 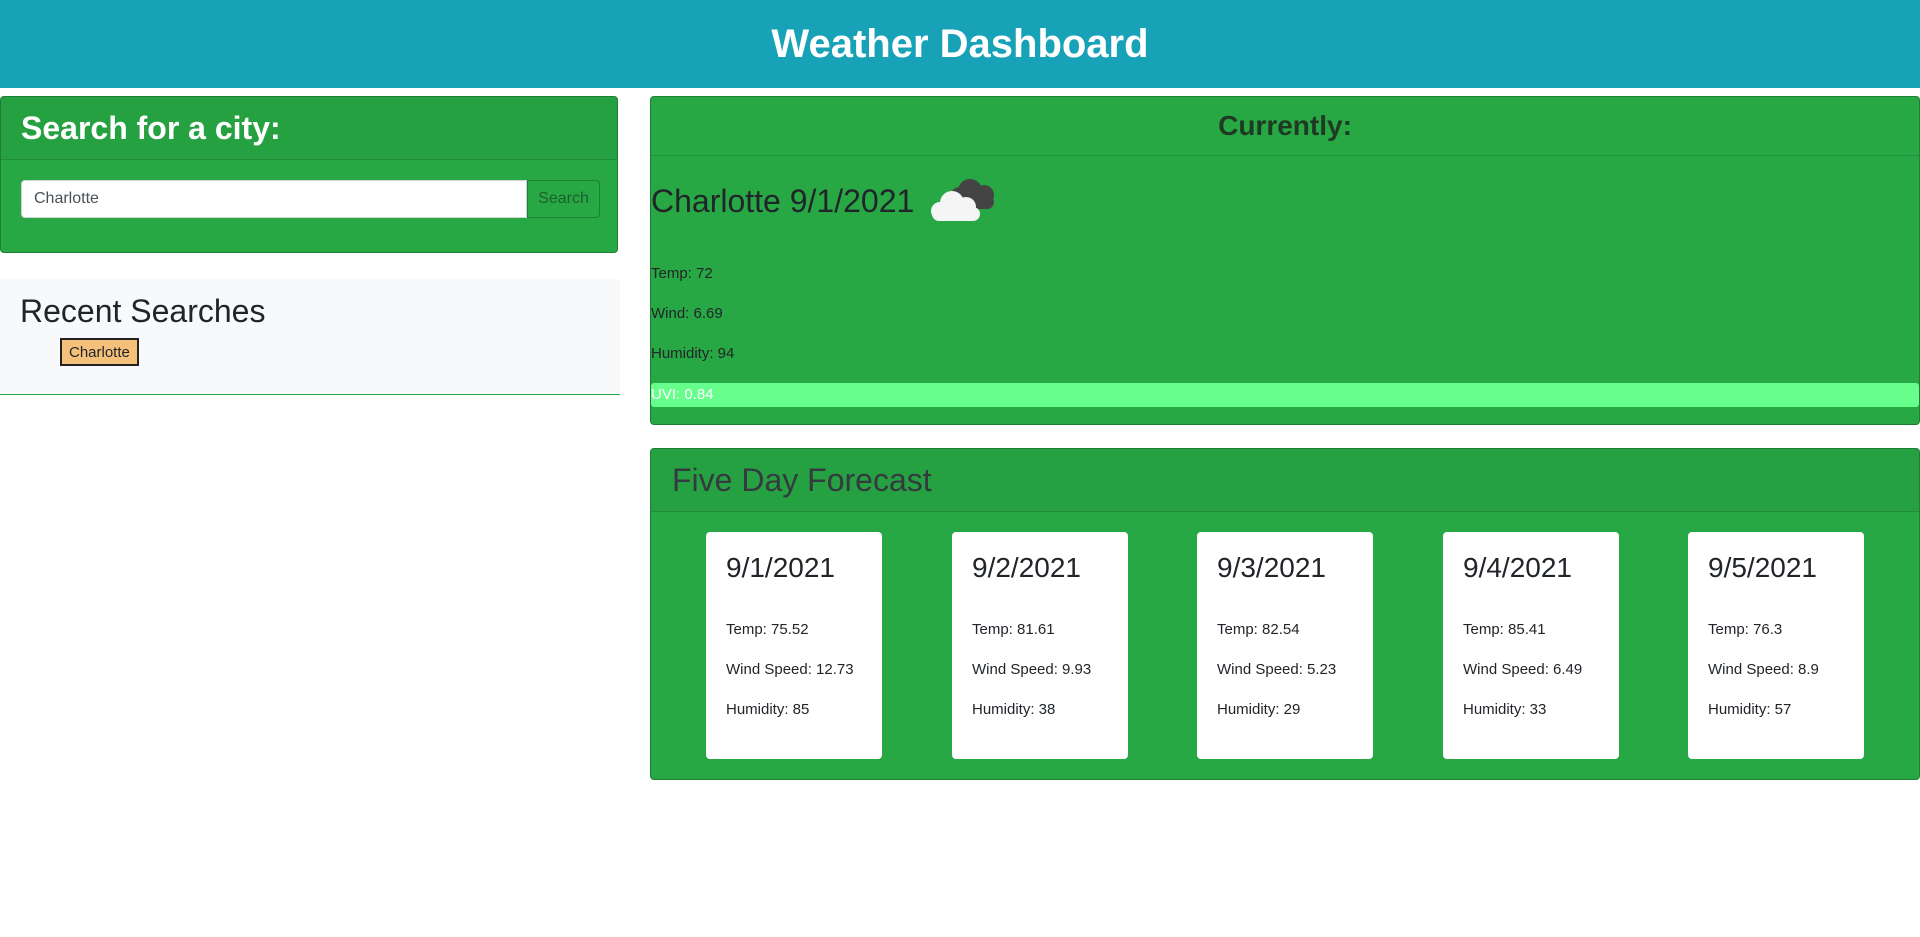 I want to click on current-humidity: Humidity: 94, so click(x=693, y=353).